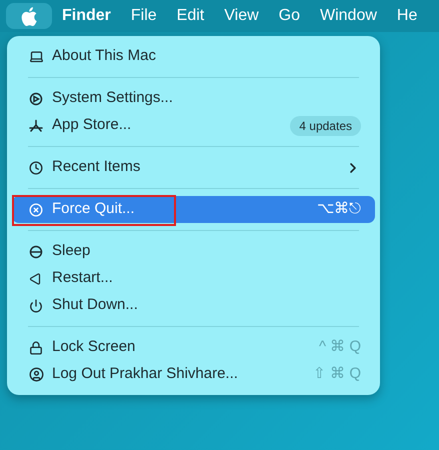  I want to click on menu-item: Lock Screen ^ ⌘ Q, so click(193, 347).